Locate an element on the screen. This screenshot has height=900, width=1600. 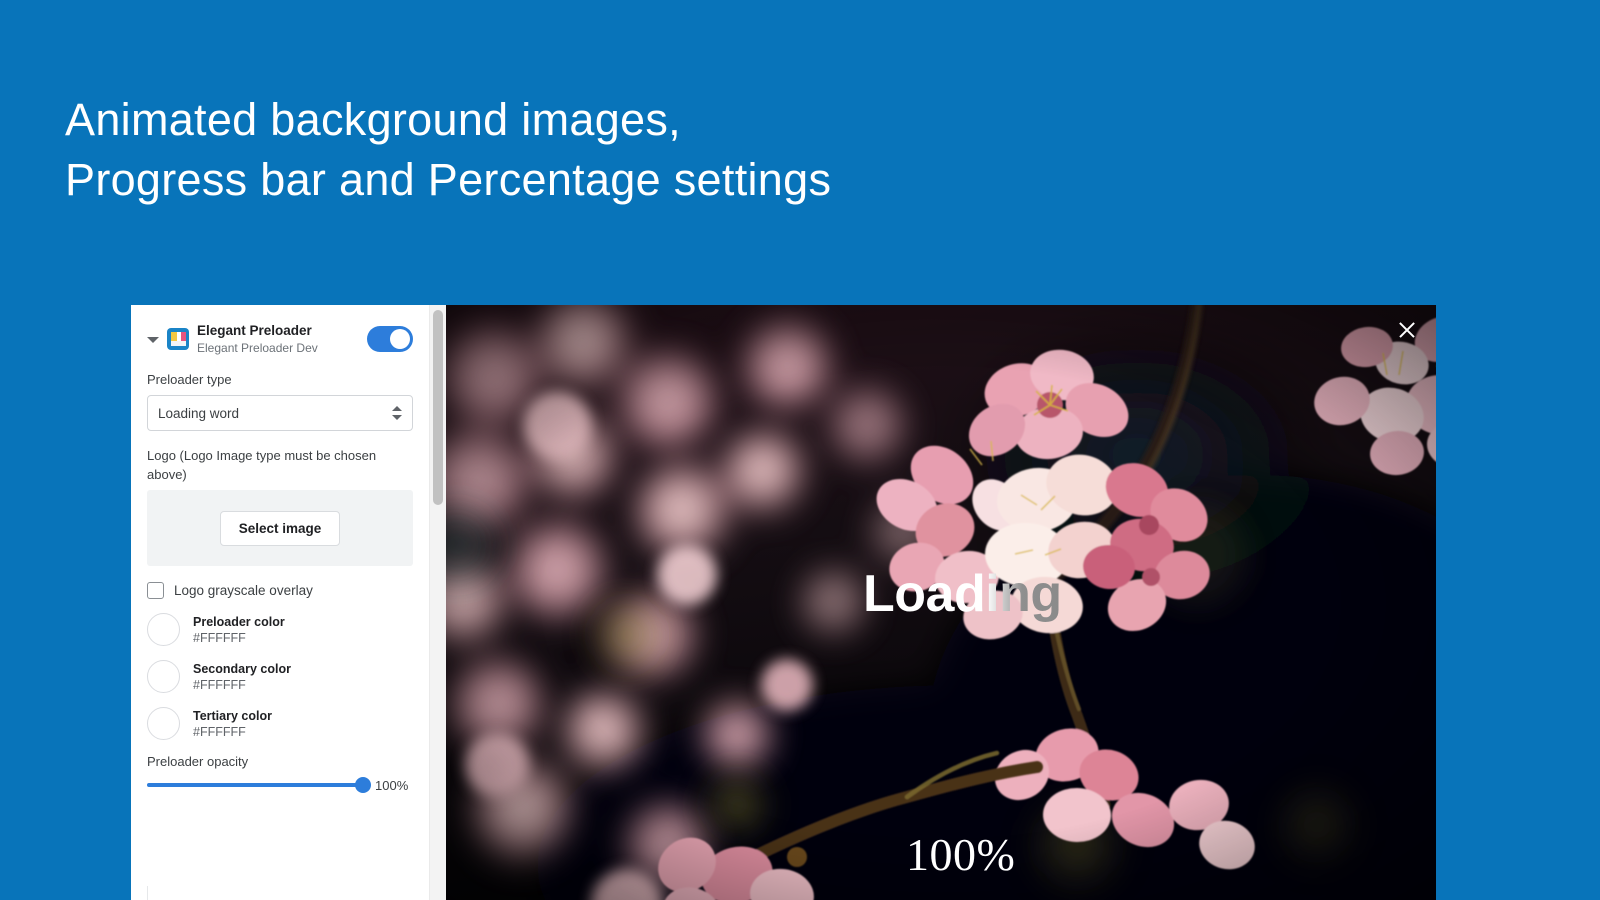
secondary-color-value: #FFFFFF is located at coordinates (219, 684).